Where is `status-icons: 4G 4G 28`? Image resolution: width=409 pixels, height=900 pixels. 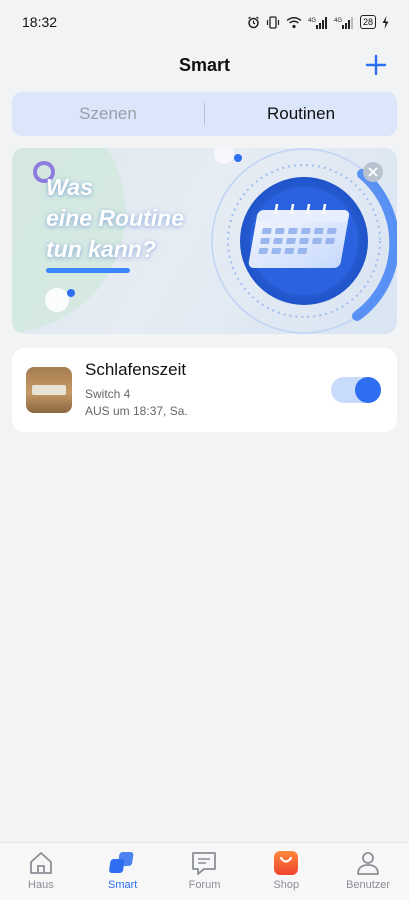
status-icons: 4G 4G 28 is located at coordinates (318, 22).